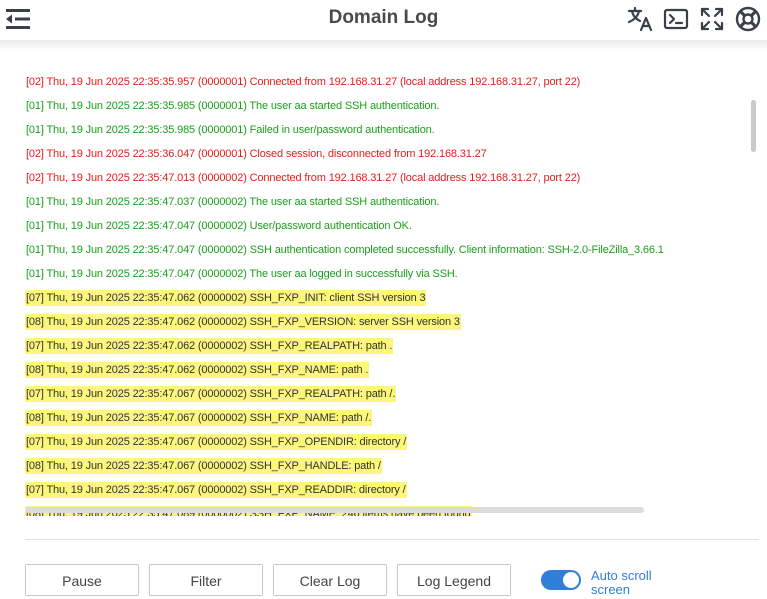 This screenshot has height=599, width=767. What do you see at coordinates (712, 19) in the screenshot?
I see `fullscreen-icon` at bounding box center [712, 19].